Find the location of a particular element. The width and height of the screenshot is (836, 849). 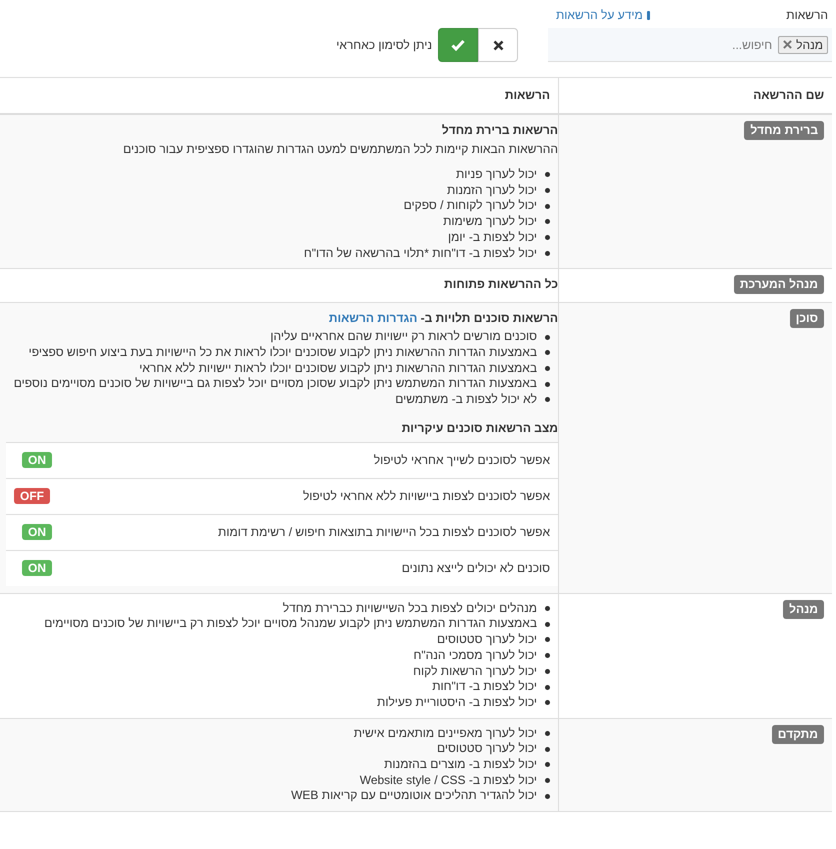

list-item: יכול לערוך מסמכי הנה"ח is located at coordinates (475, 656).